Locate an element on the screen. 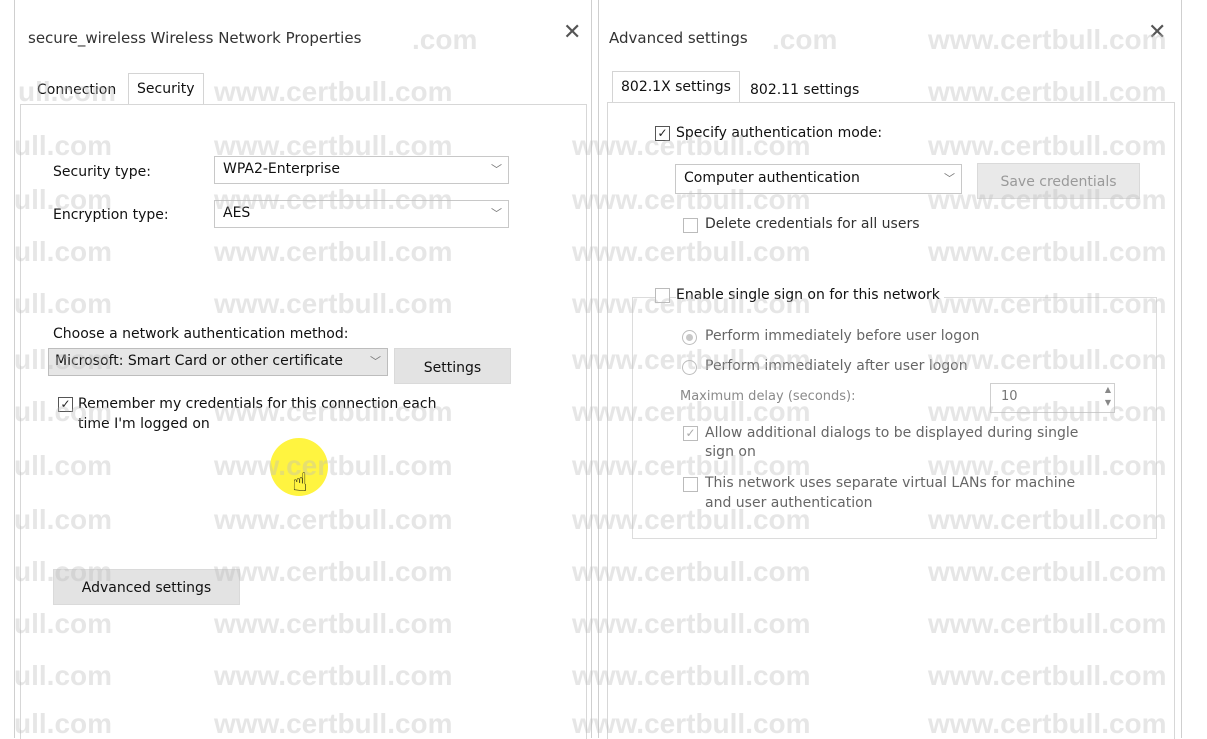  max-delay-spinner: 10 ▲ ▼ is located at coordinates (1052, 398).